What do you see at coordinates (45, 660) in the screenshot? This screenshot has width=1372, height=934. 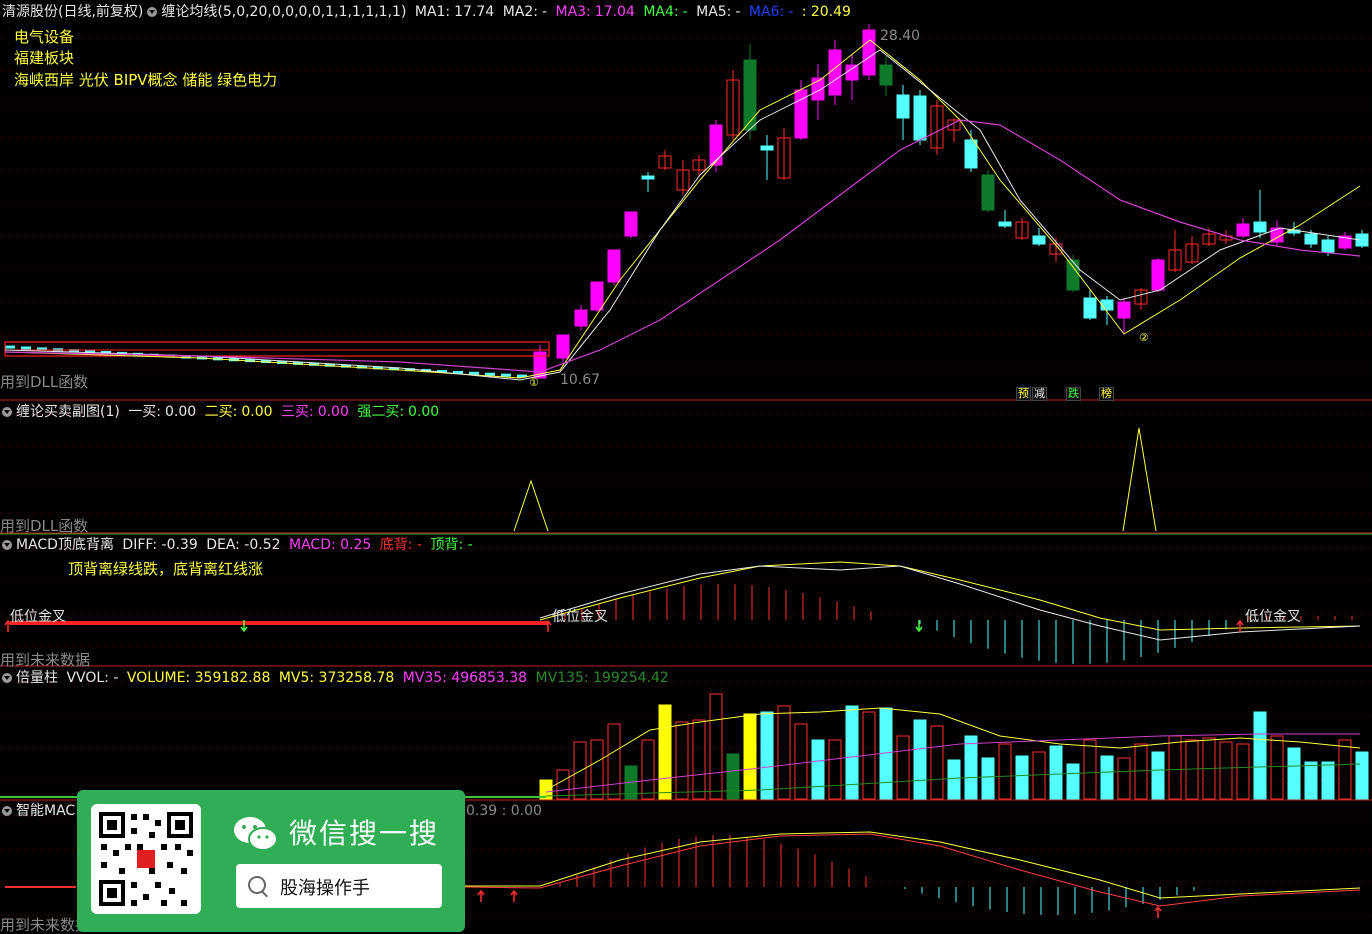 I see `panel3-footer: 用到未来数据` at bounding box center [45, 660].